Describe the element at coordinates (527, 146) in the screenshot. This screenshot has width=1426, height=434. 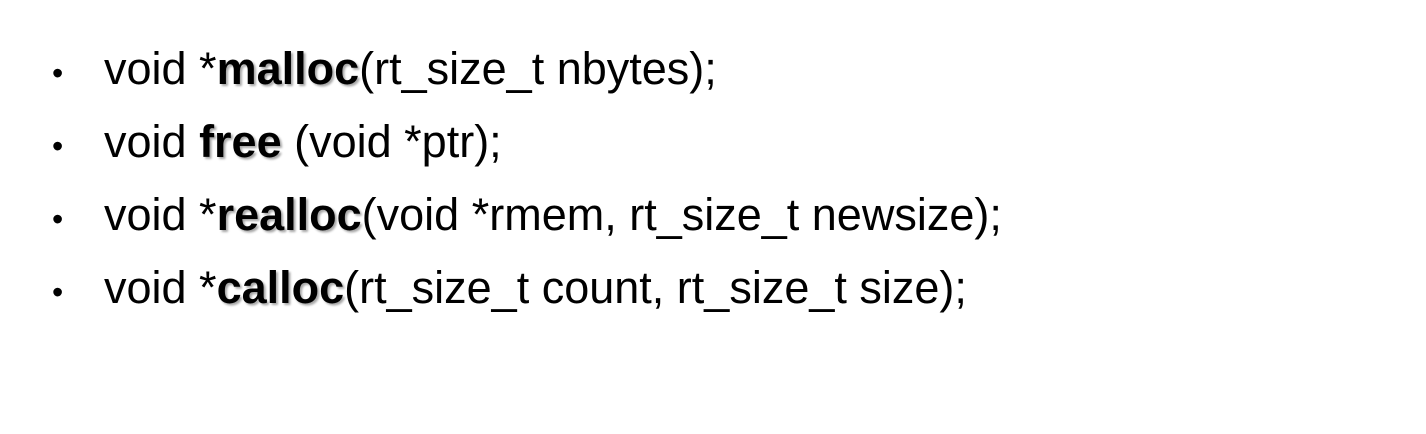
I see `list-item-free: • void free (void *ptr);` at that location.